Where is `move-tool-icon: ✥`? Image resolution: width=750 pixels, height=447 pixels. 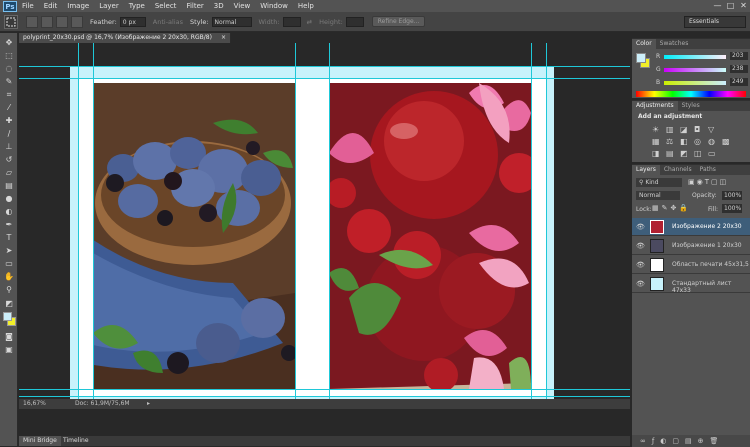
move-tool-icon: ✥ is located at coordinates (9, 43).